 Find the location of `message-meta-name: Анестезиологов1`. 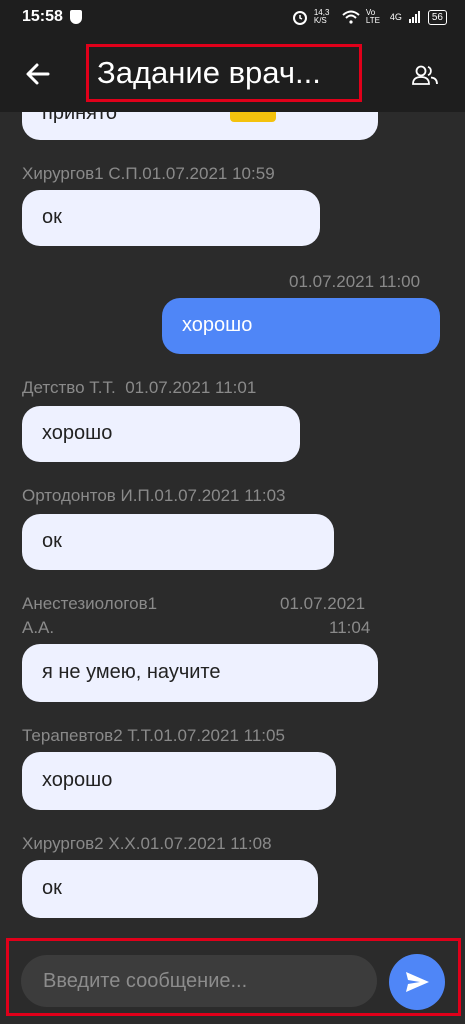

message-meta-name: Анестезиологов1 is located at coordinates (90, 603).